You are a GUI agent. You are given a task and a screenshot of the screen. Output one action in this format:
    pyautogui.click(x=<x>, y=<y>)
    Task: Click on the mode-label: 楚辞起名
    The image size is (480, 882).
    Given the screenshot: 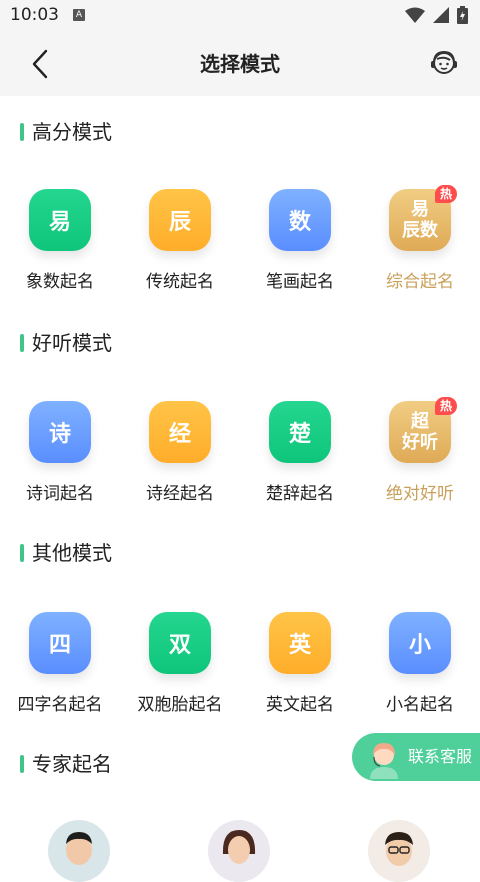 What is the action you would take?
    pyautogui.click(x=300, y=494)
    